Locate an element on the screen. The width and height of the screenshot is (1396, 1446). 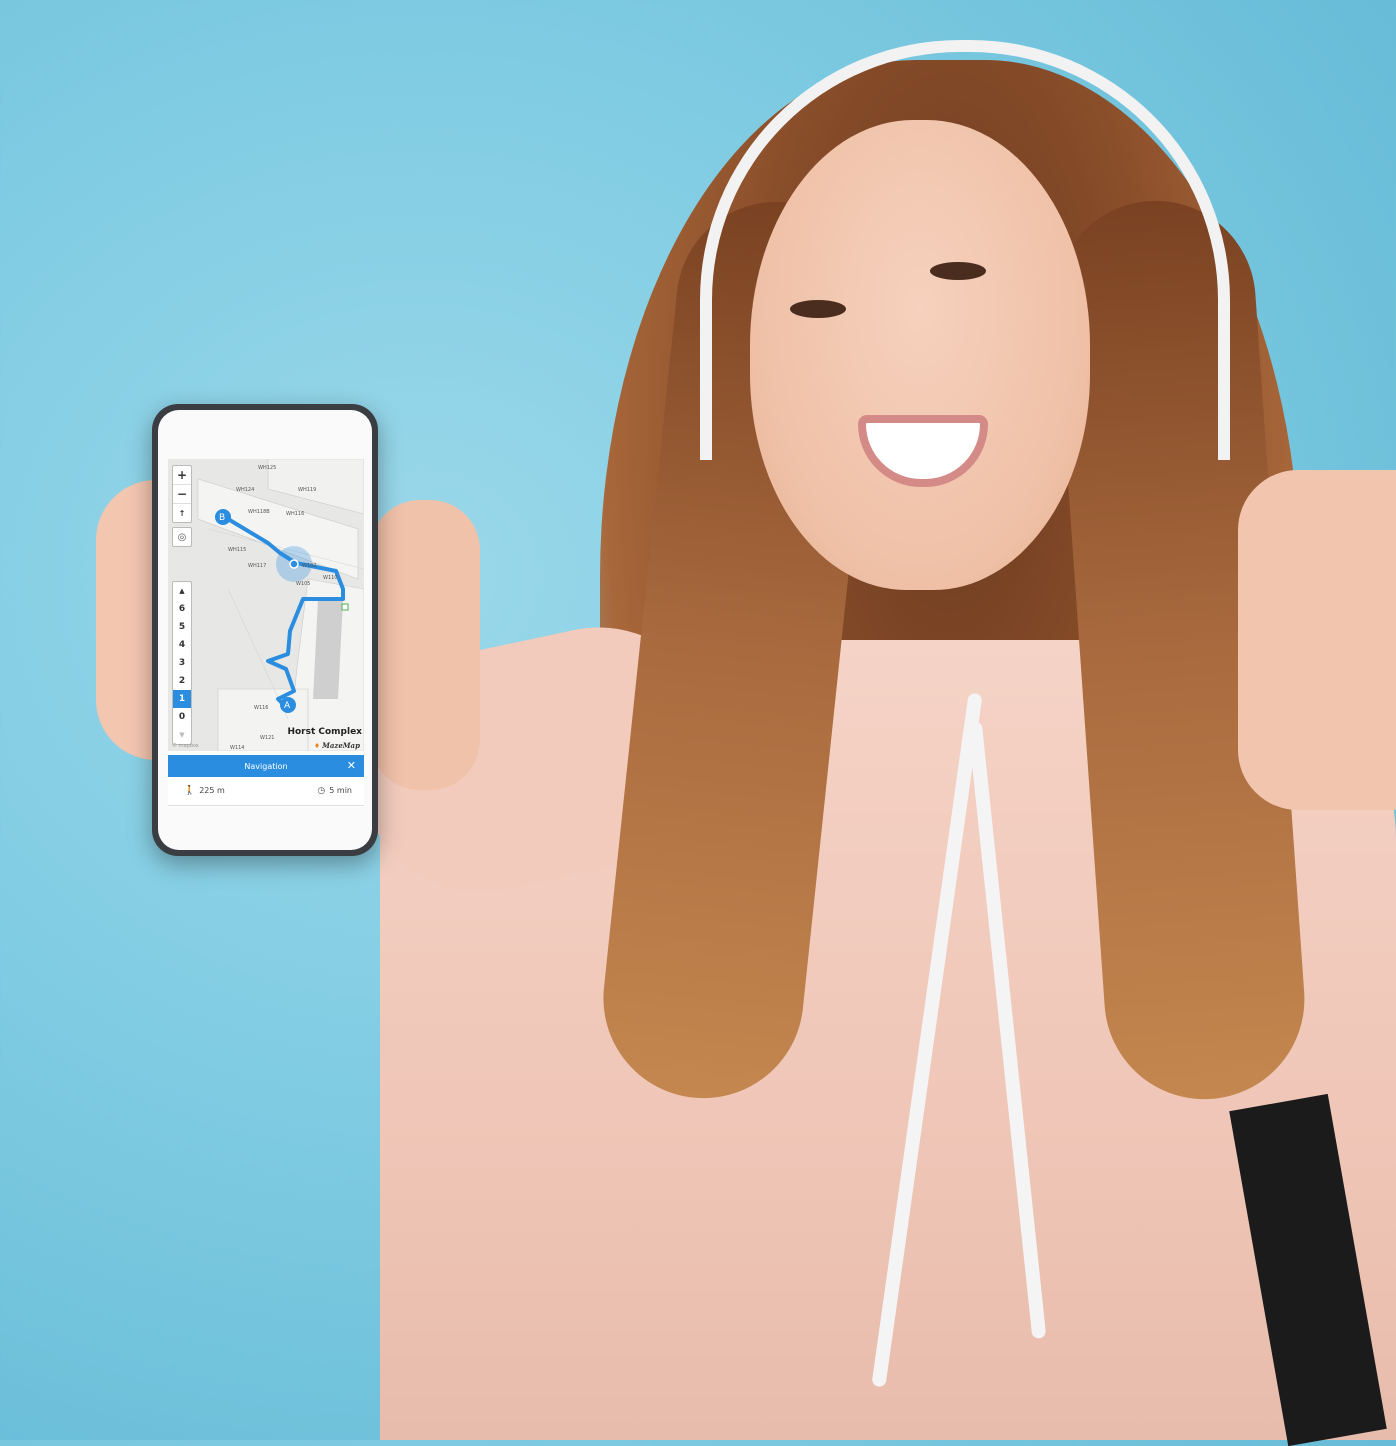
compass-button: ↑ is located at coordinates (182, 513).